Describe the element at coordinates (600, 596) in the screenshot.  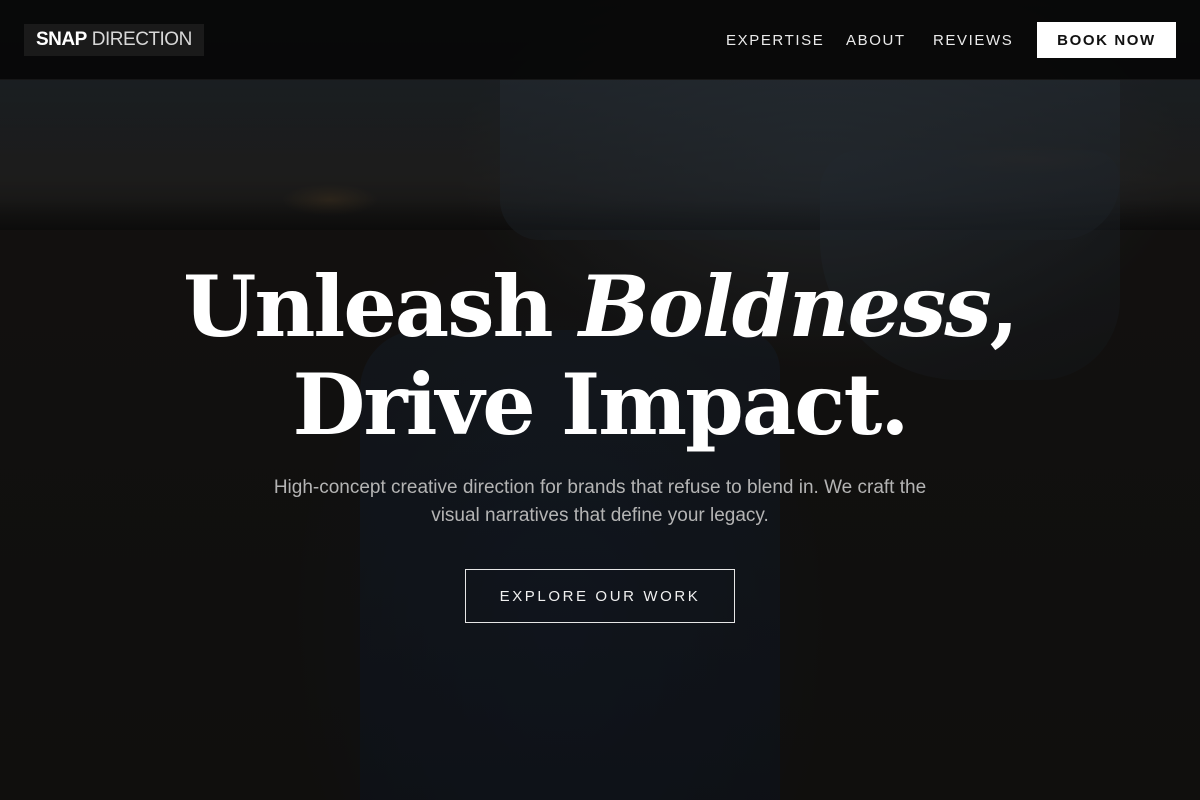
I see `explore-our-work-button: EXPLORE OUR WORK` at that location.